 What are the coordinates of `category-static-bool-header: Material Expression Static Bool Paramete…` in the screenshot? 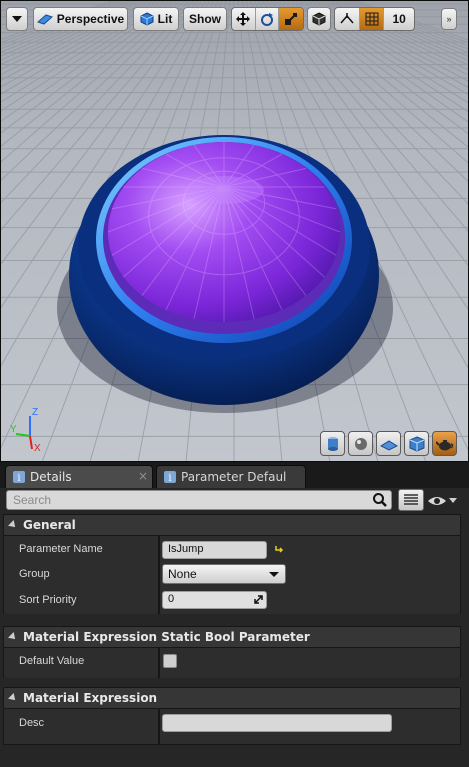 It's located at (232, 637).